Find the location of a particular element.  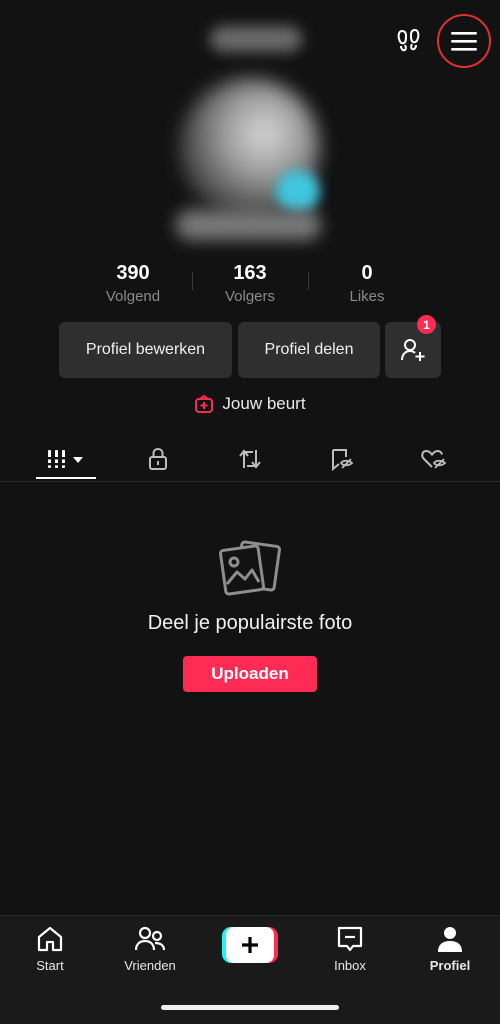

heart-hidden-icon is located at coordinates (434, 459).